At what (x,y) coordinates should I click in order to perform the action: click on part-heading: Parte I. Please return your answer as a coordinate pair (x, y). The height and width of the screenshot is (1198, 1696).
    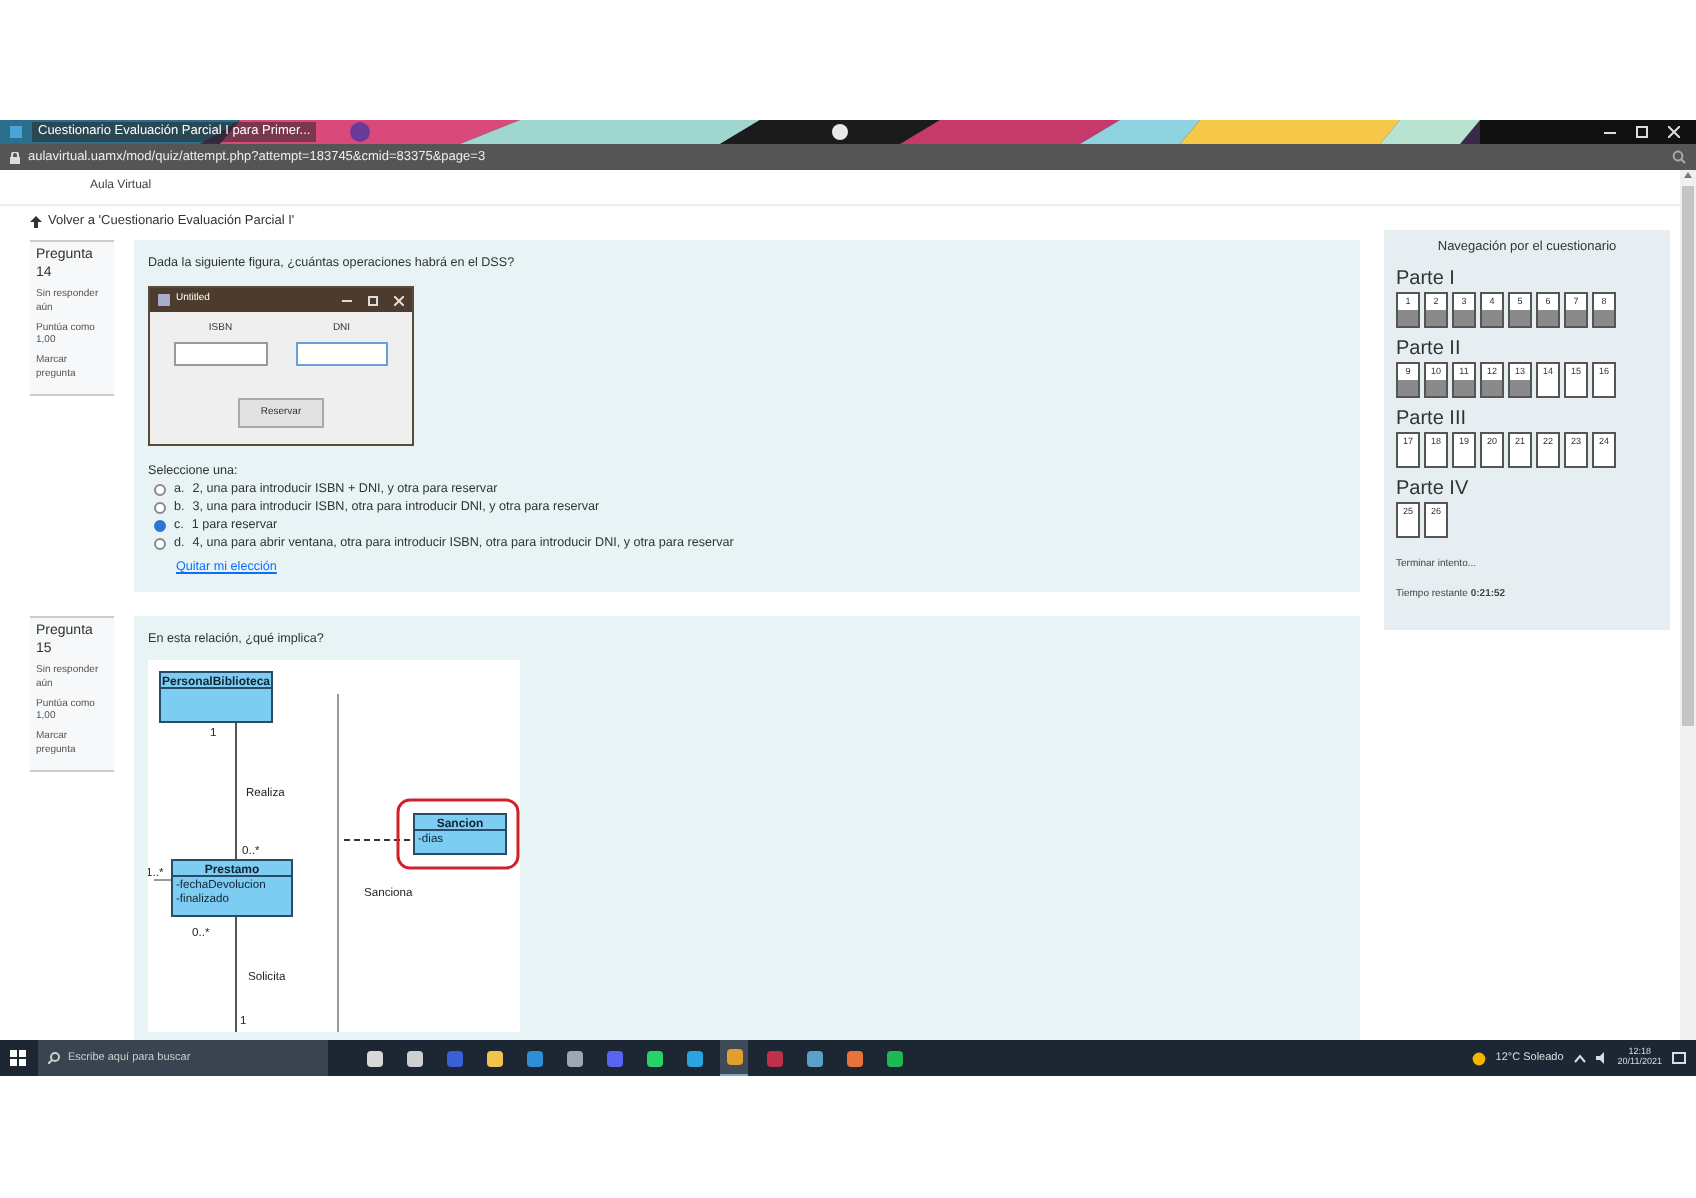
    Looking at the image, I should click on (1426, 279).